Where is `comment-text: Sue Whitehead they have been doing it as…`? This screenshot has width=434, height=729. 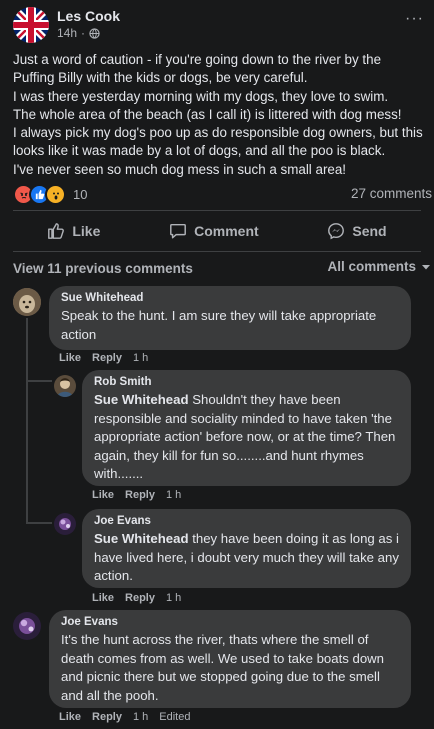 comment-text: Sue Whitehead they have been doing it as… is located at coordinates (246, 558).